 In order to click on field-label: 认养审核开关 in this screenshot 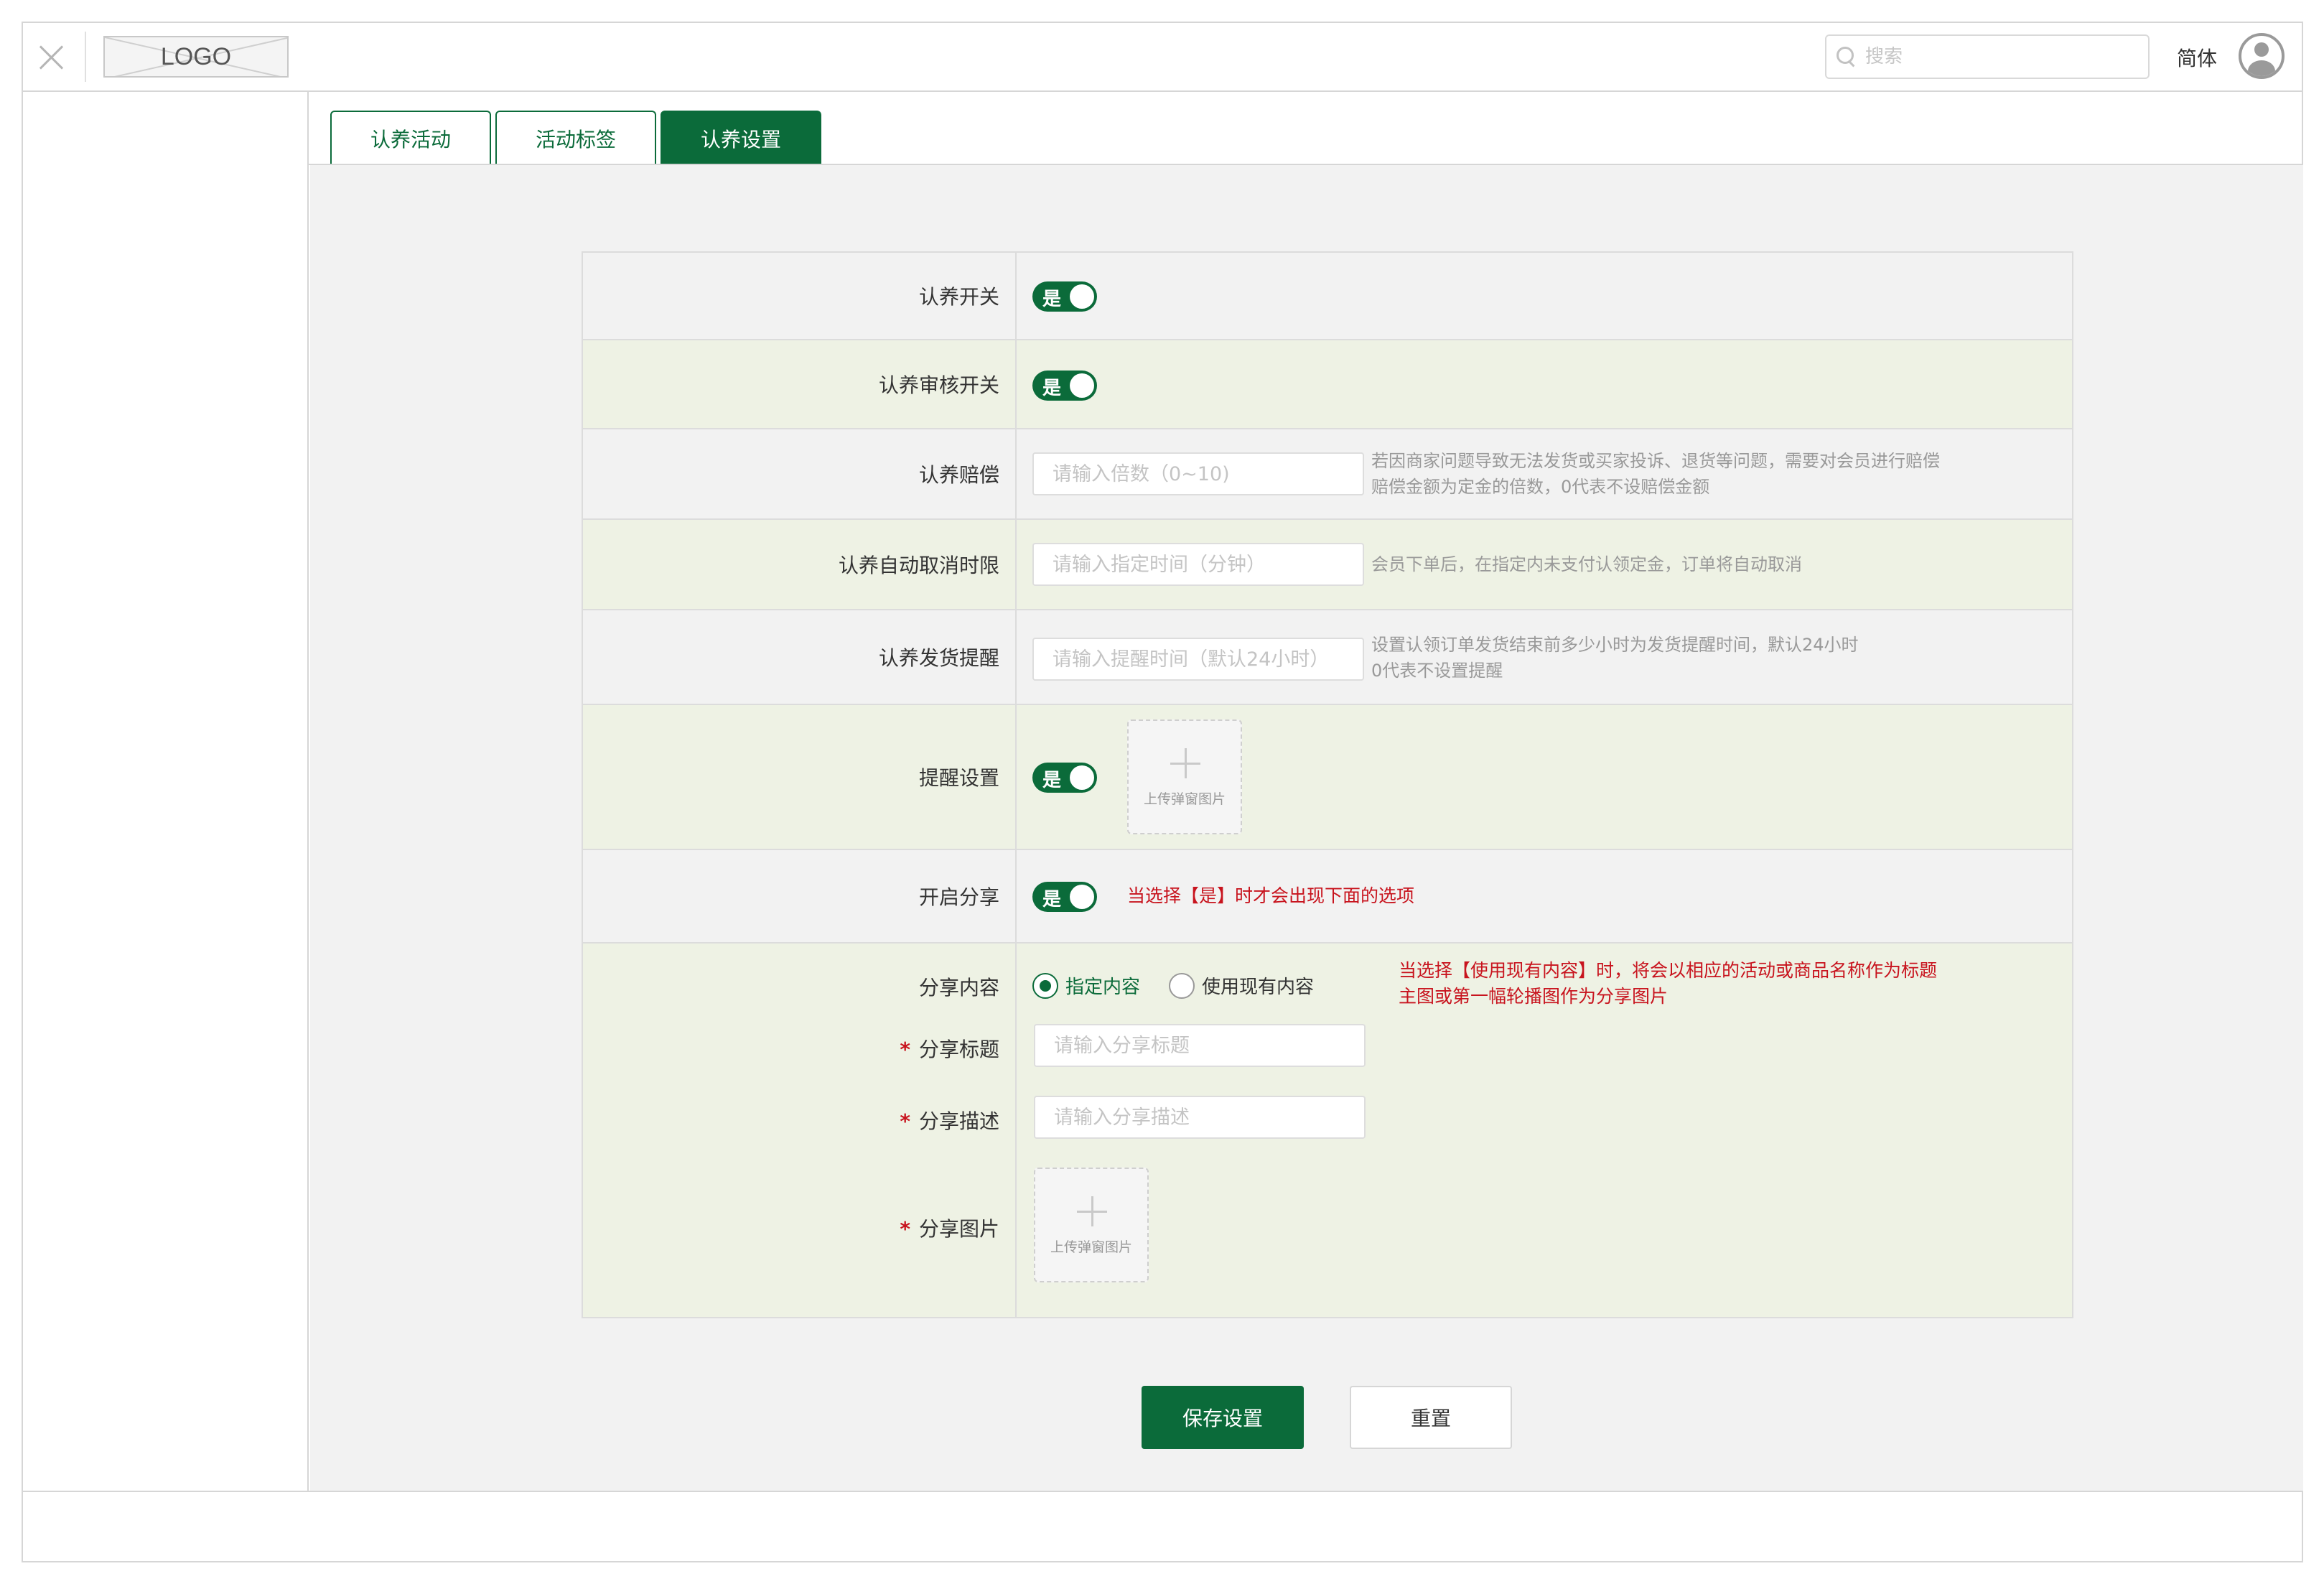, I will do `click(800, 384)`.